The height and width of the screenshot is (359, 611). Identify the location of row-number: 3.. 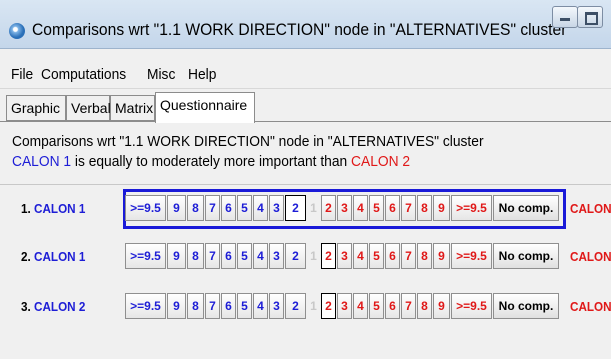
(28, 306).